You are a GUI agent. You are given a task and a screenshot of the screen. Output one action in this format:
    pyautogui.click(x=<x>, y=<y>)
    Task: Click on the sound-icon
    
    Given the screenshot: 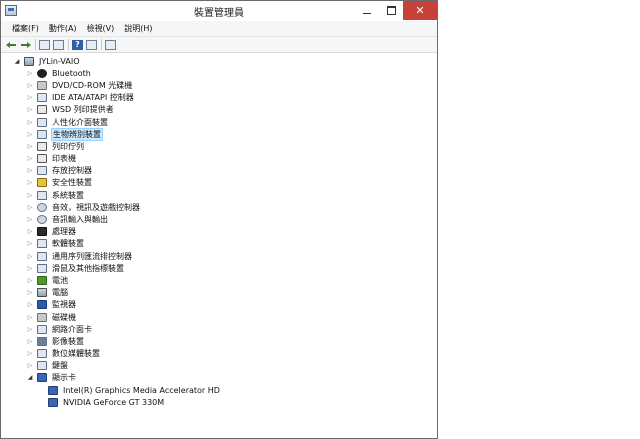 What is the action you would take?
    pyautogui.click(x=42, y=207)
    